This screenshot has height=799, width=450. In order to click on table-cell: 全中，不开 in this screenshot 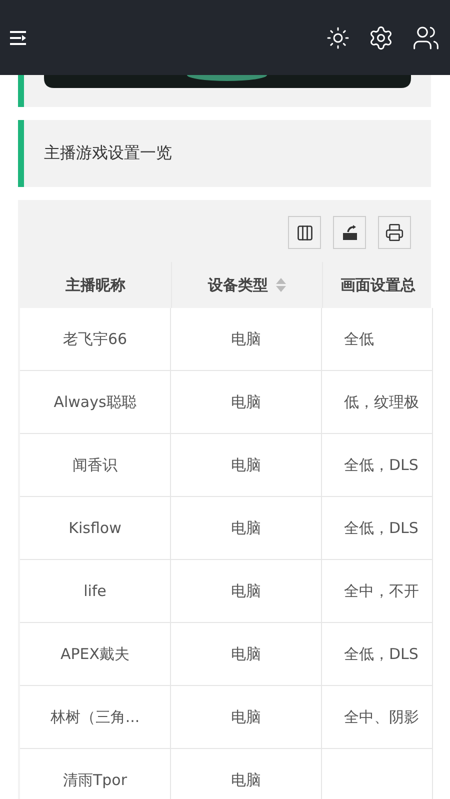, I will do `click(377, 591)`.